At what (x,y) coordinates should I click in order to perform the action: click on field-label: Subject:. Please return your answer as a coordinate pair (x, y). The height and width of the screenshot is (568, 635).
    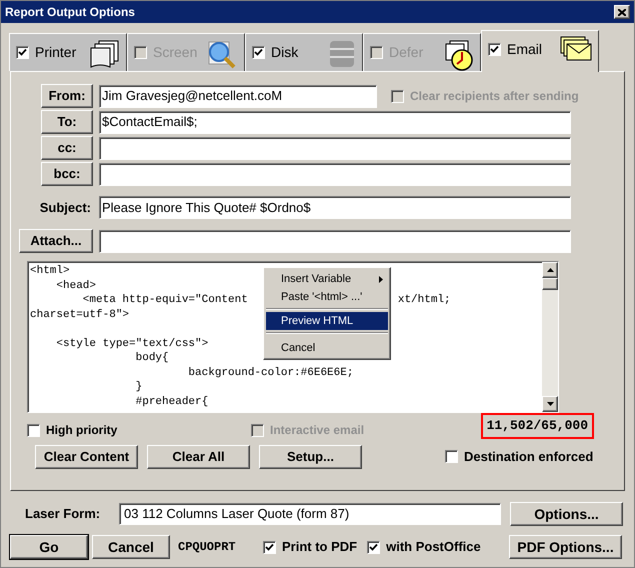
    Looking at the image, I should click on (66, 207).